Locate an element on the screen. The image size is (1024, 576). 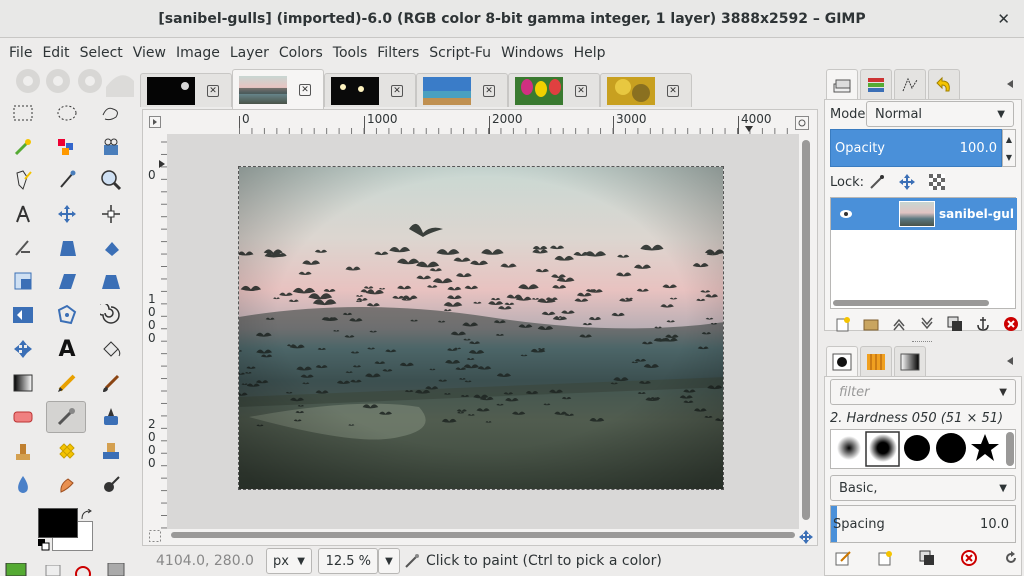
menu-script-fu: Script-Fu is located at coordinates (460, 53).